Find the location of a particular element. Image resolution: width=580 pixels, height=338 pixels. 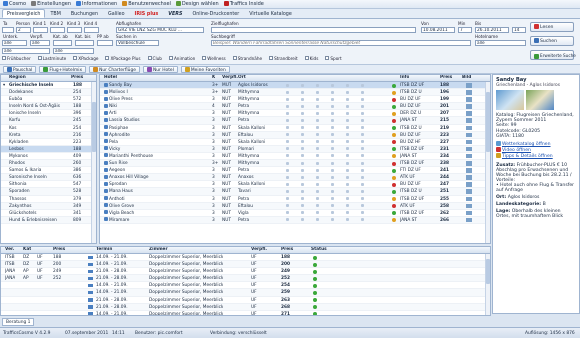

region-row: Glückshotels 341 is located at coordinates (48, 213).